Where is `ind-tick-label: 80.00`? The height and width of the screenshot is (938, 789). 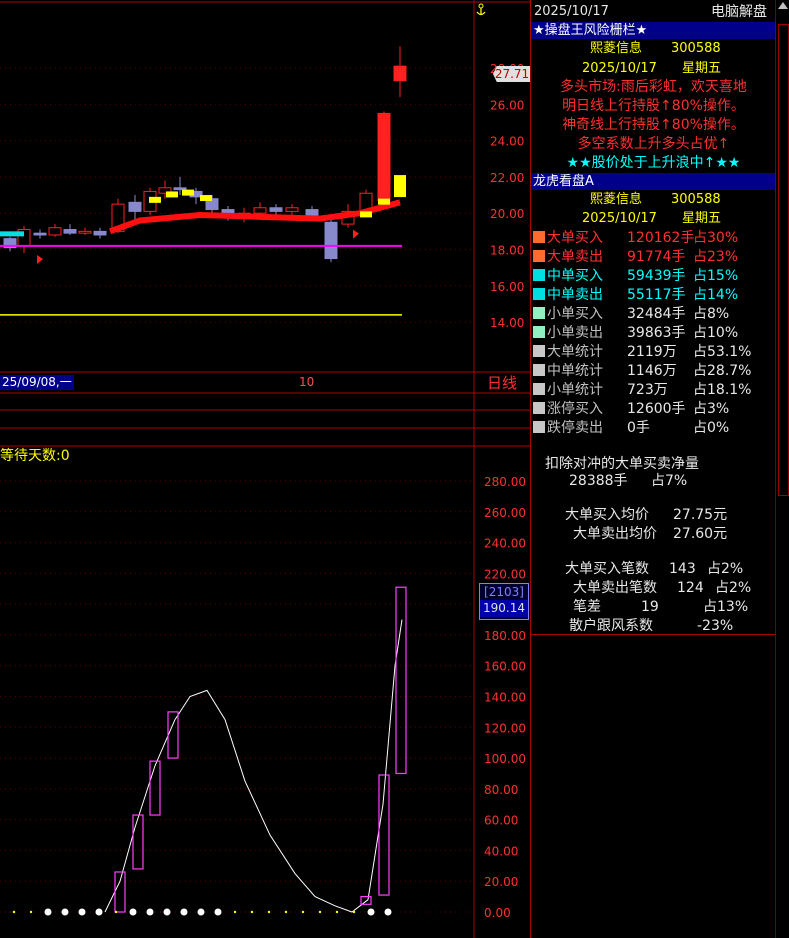
ind-tick-label: 80.00 is located at coordinates (501, 790).